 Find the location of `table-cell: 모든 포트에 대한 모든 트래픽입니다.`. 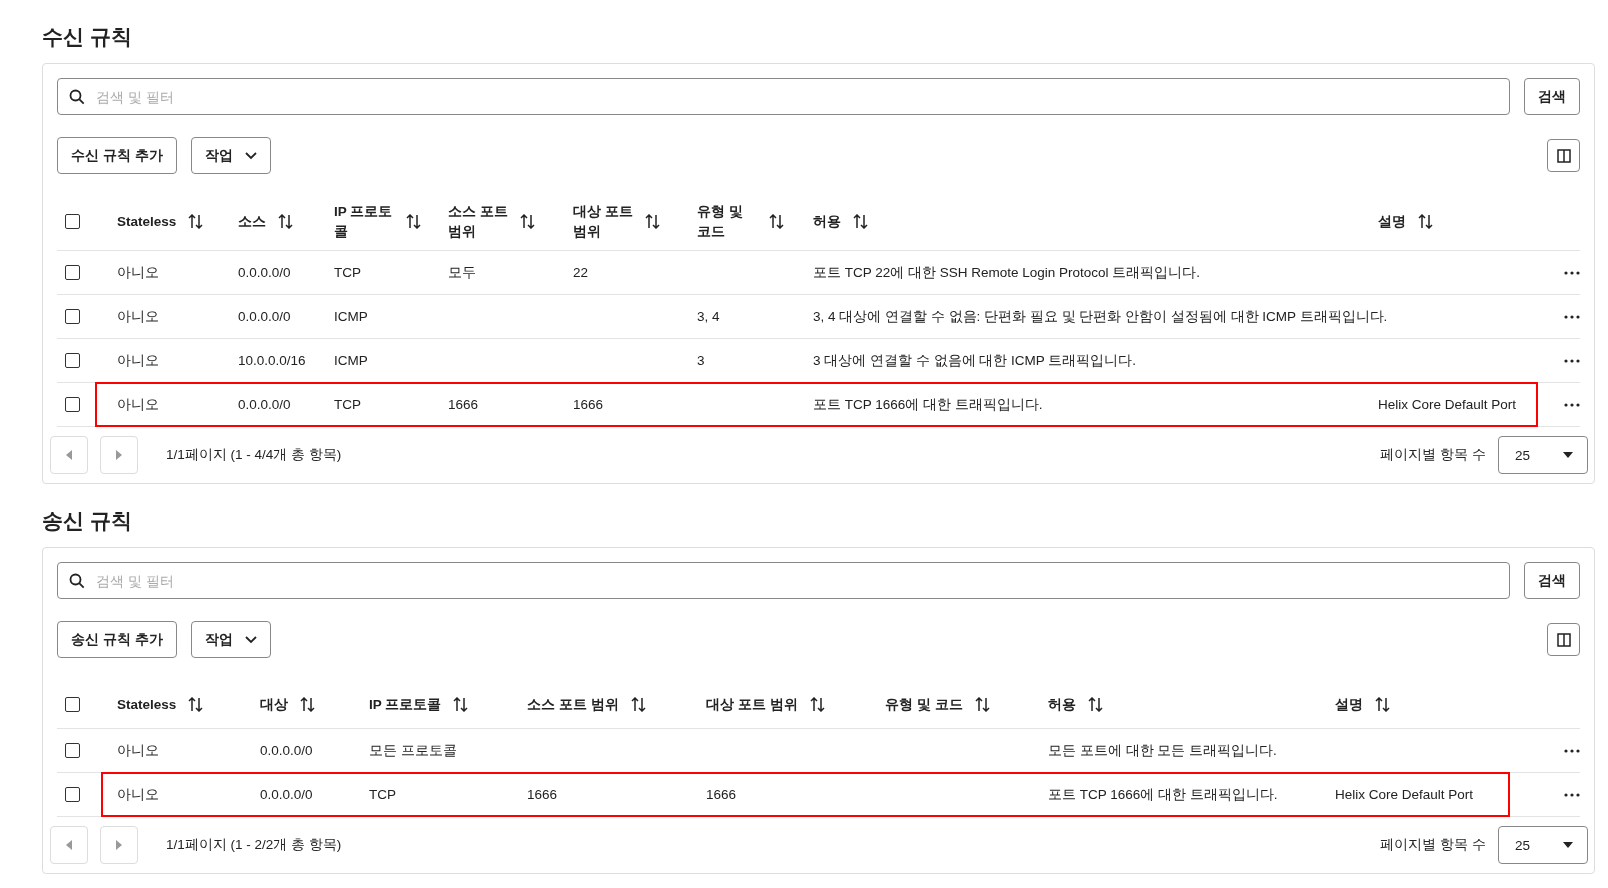

table-cell: 모든 포트에 대한 모든 트래픽입니다. is located at coordinates (1162, 750).